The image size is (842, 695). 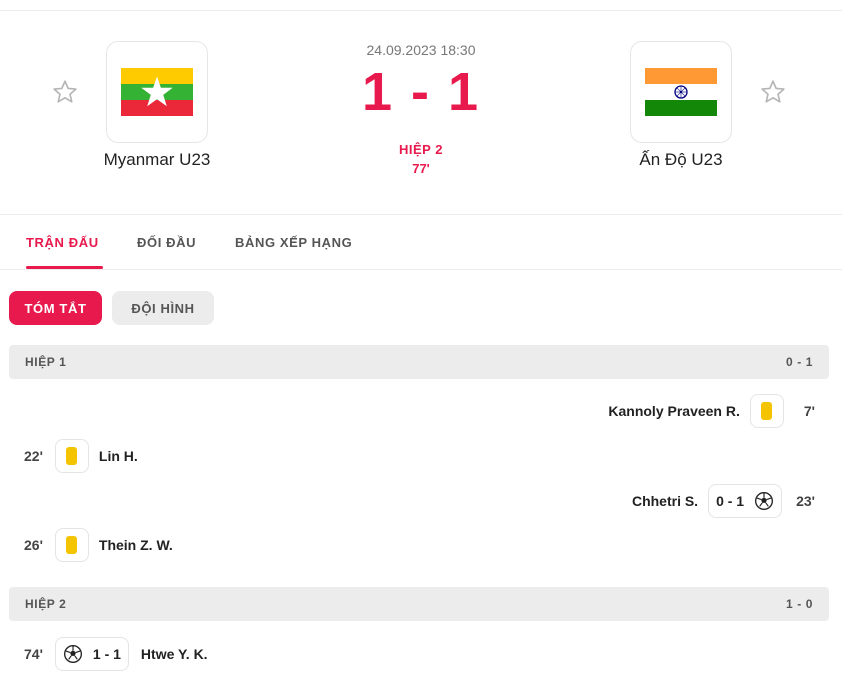 I want to click on india-flag-icon, so click(x=681, y=92).